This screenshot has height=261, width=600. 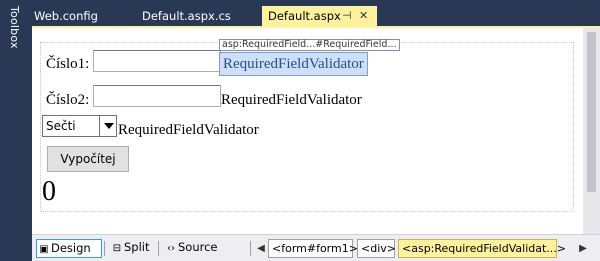 I want to click on split-view-button: ⊟ Split, so click(x=133, y=248).